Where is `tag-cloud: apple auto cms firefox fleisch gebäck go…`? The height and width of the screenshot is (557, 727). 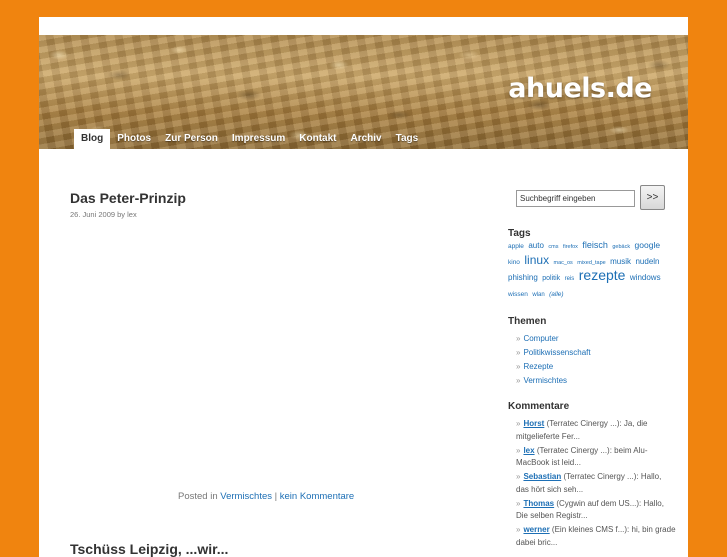
tag-cloud: apple auto cms firefox fleisch gebäck go… is located at coordinates (589, 269).